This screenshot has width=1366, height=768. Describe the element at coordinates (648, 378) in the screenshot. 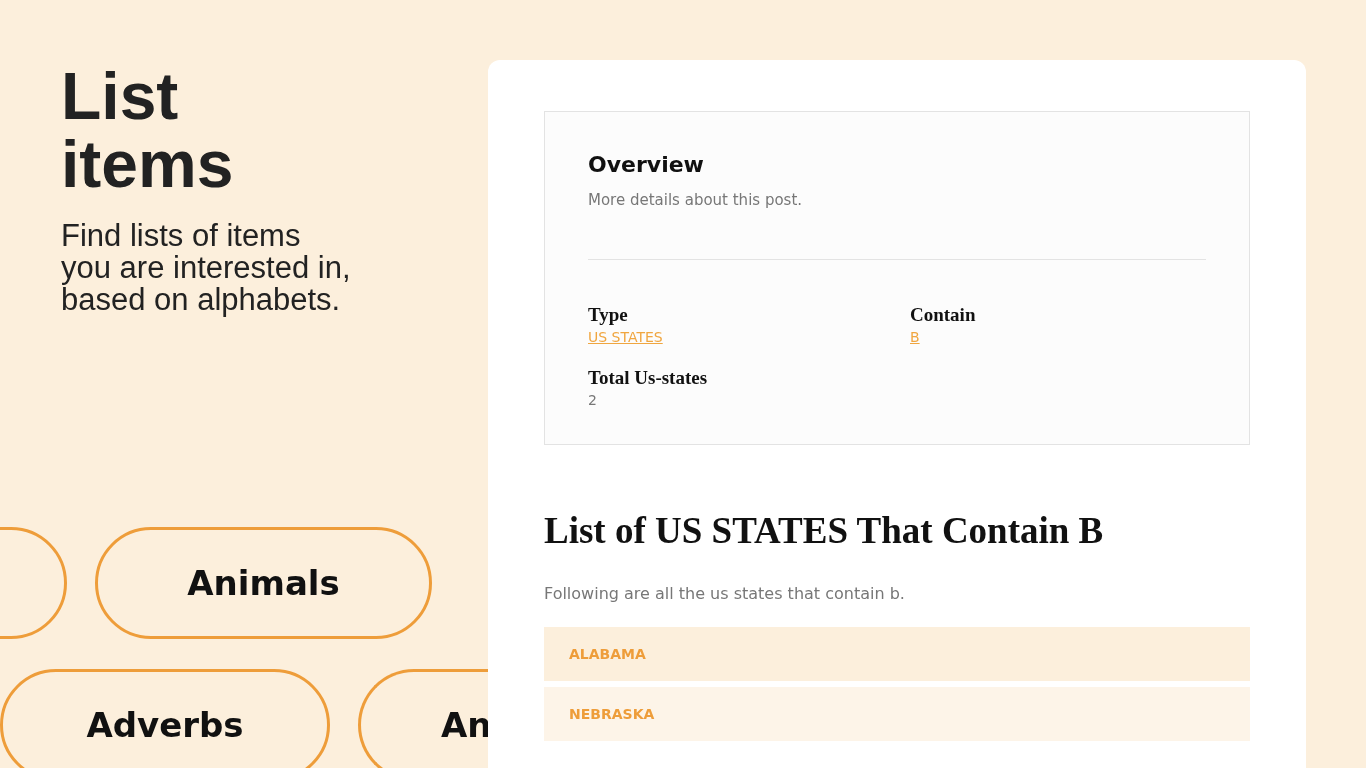

I see `field-label: Total Us-states` at that location.